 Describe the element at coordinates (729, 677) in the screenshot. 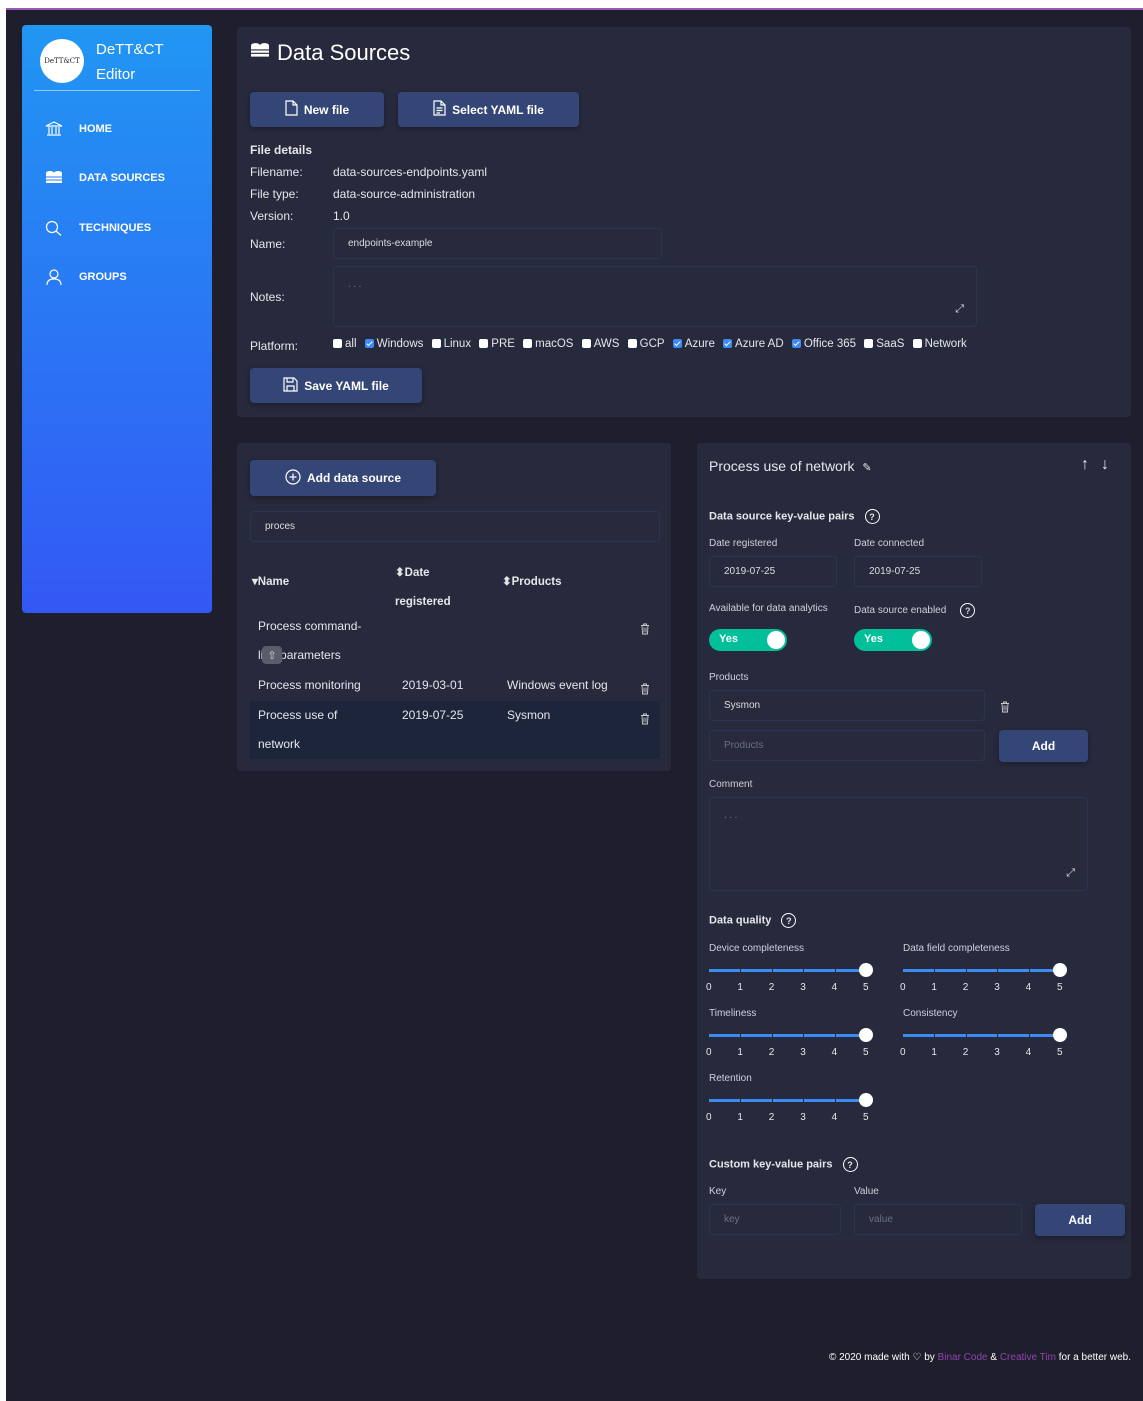

I see `products-label: Products` at that location.